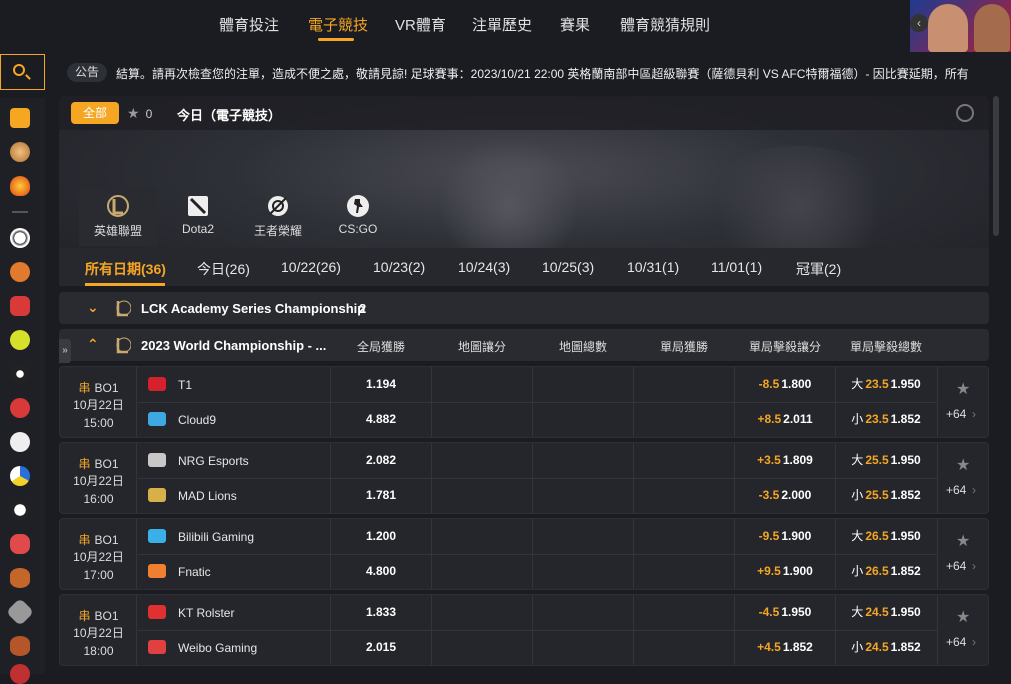 This screenshot has height=684, width=1011. I want to click on over-under-label: 大, so click(857, 536).